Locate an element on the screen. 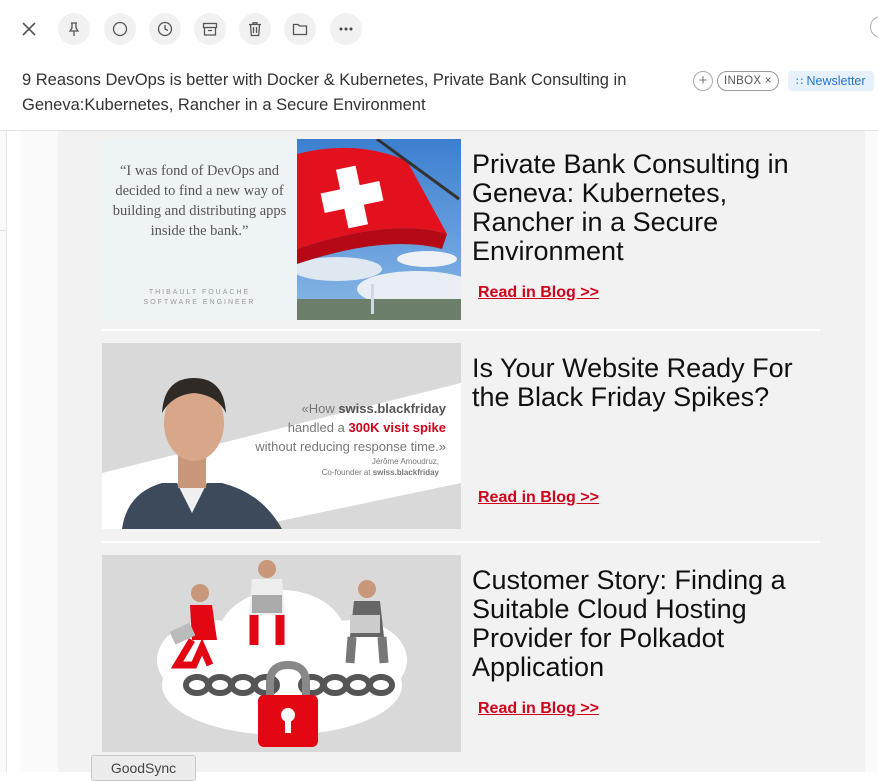 The height and width of the screenshot is (781, 878). add-tag-button: + is located at coordinates (703, 81).